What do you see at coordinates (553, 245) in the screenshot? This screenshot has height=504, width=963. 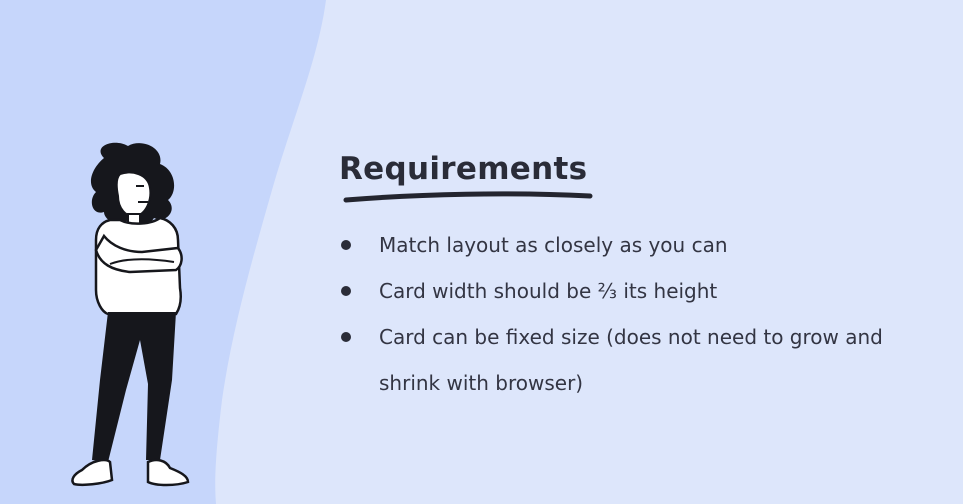 I see `bullet-text: Match layout as closely as you can` at bounding box center [553, 245].